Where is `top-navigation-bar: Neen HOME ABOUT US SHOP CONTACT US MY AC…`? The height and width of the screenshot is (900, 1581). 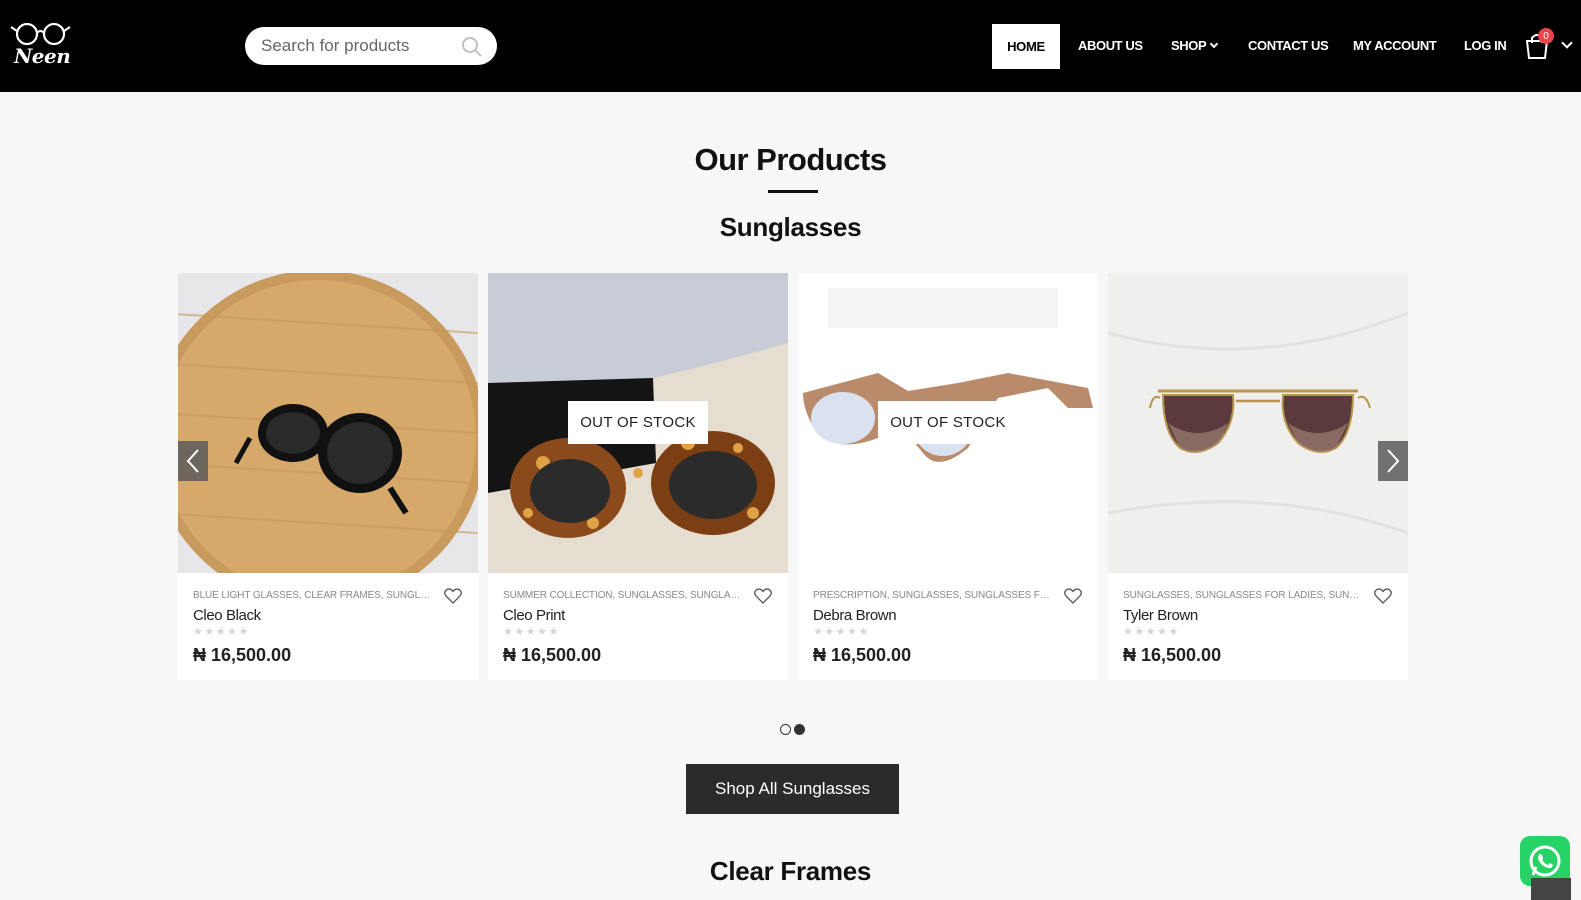 top-navigation-bar: Neen HOME ABOUT US SHOP CONTACT US MY AC… is located at coordinates (790, 46).